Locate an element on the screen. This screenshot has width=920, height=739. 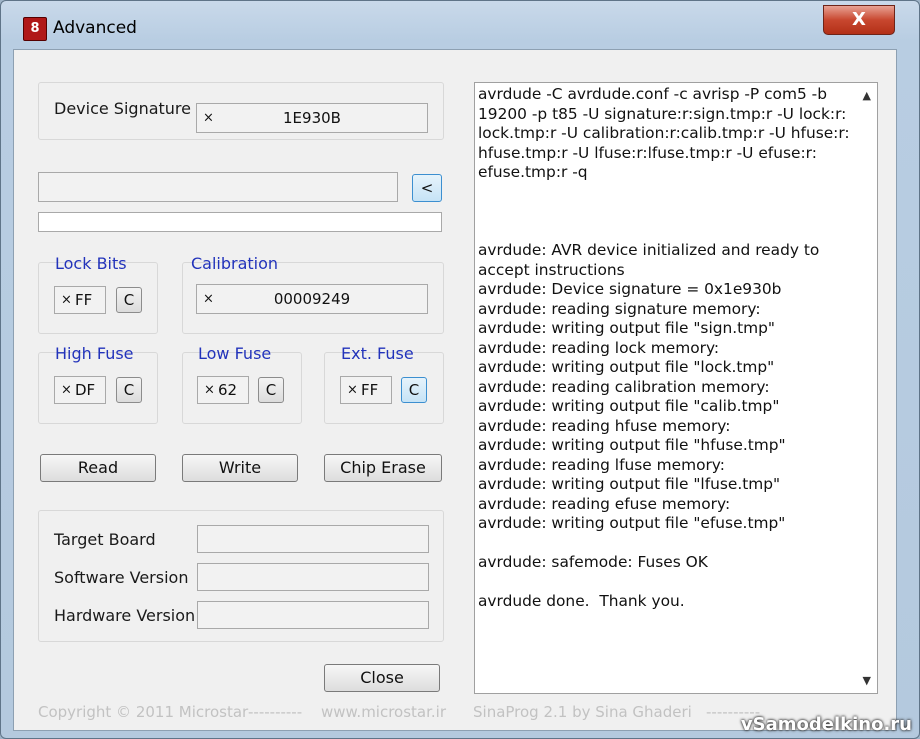
lock-bits-label: Lock Bits is located at coordinates (91, 263).